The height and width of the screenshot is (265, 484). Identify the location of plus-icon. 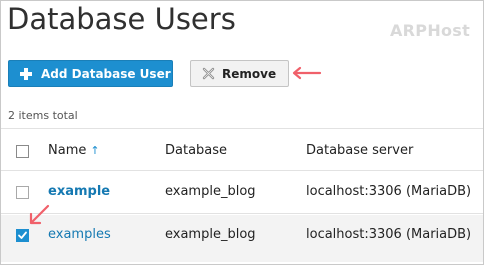
(26, 73).